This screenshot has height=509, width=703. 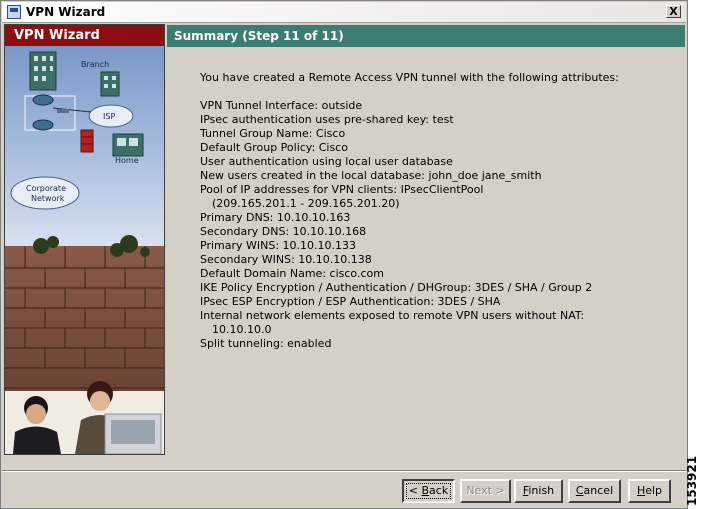 I want to click on attr-tunnel-group: Tunnel Group Name: Cisco, so click(x=273, y=133).